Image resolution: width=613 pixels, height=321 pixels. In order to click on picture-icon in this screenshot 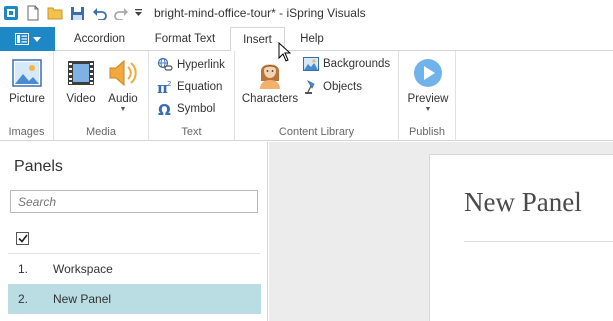, I will do `click(27, 73)`.